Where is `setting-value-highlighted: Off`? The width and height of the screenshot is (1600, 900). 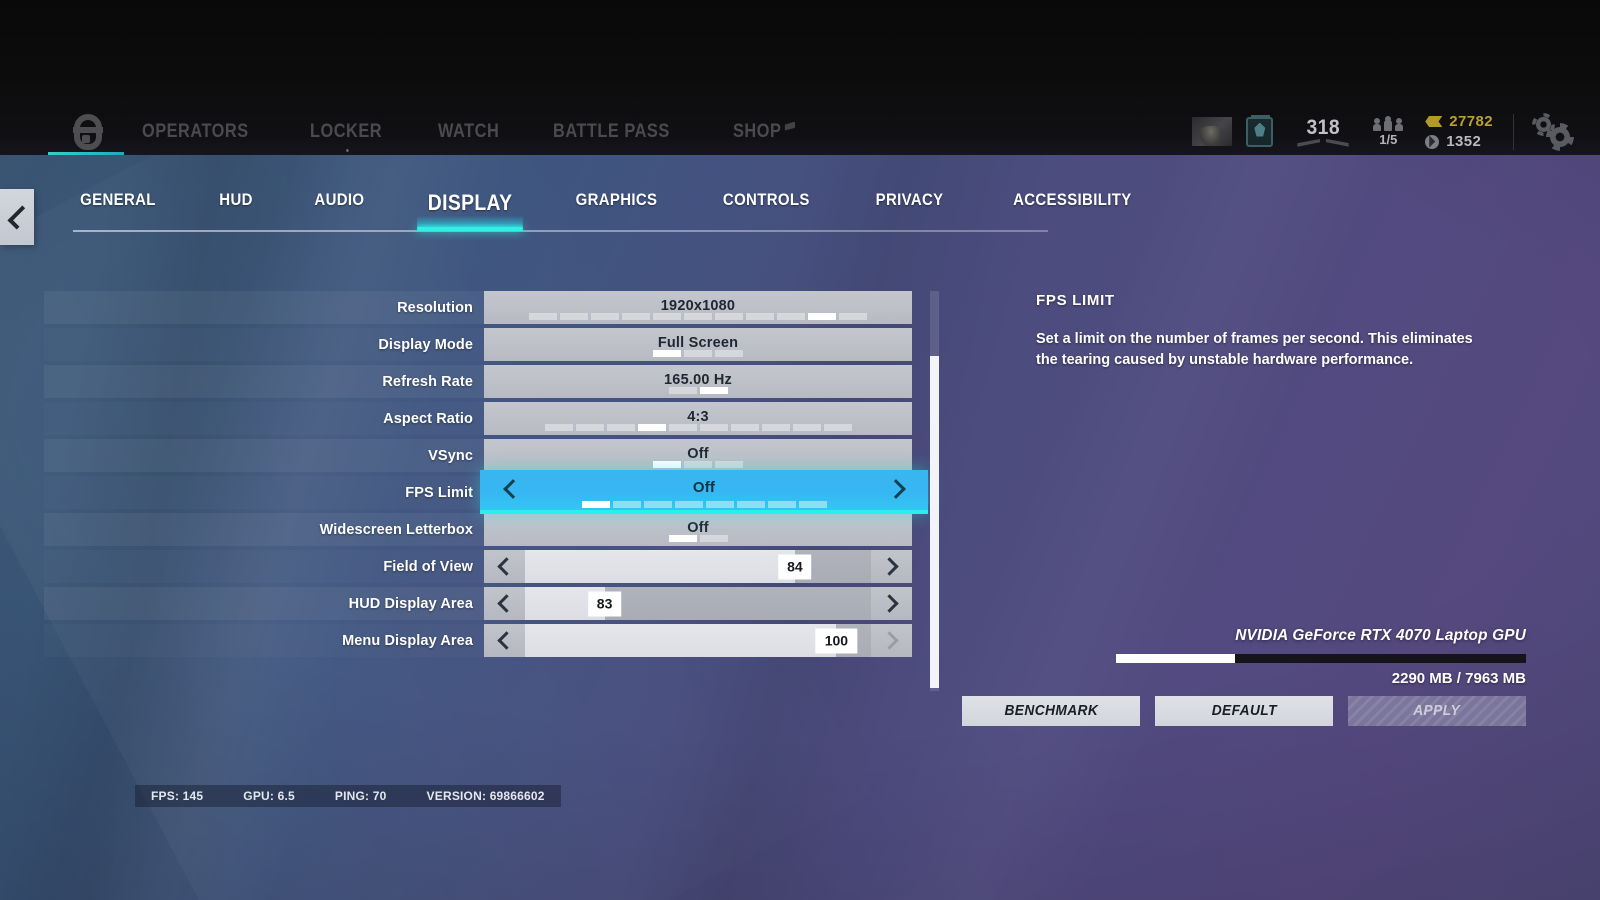 setting-value-highlighted: Off is located at coordinates (704, 492).